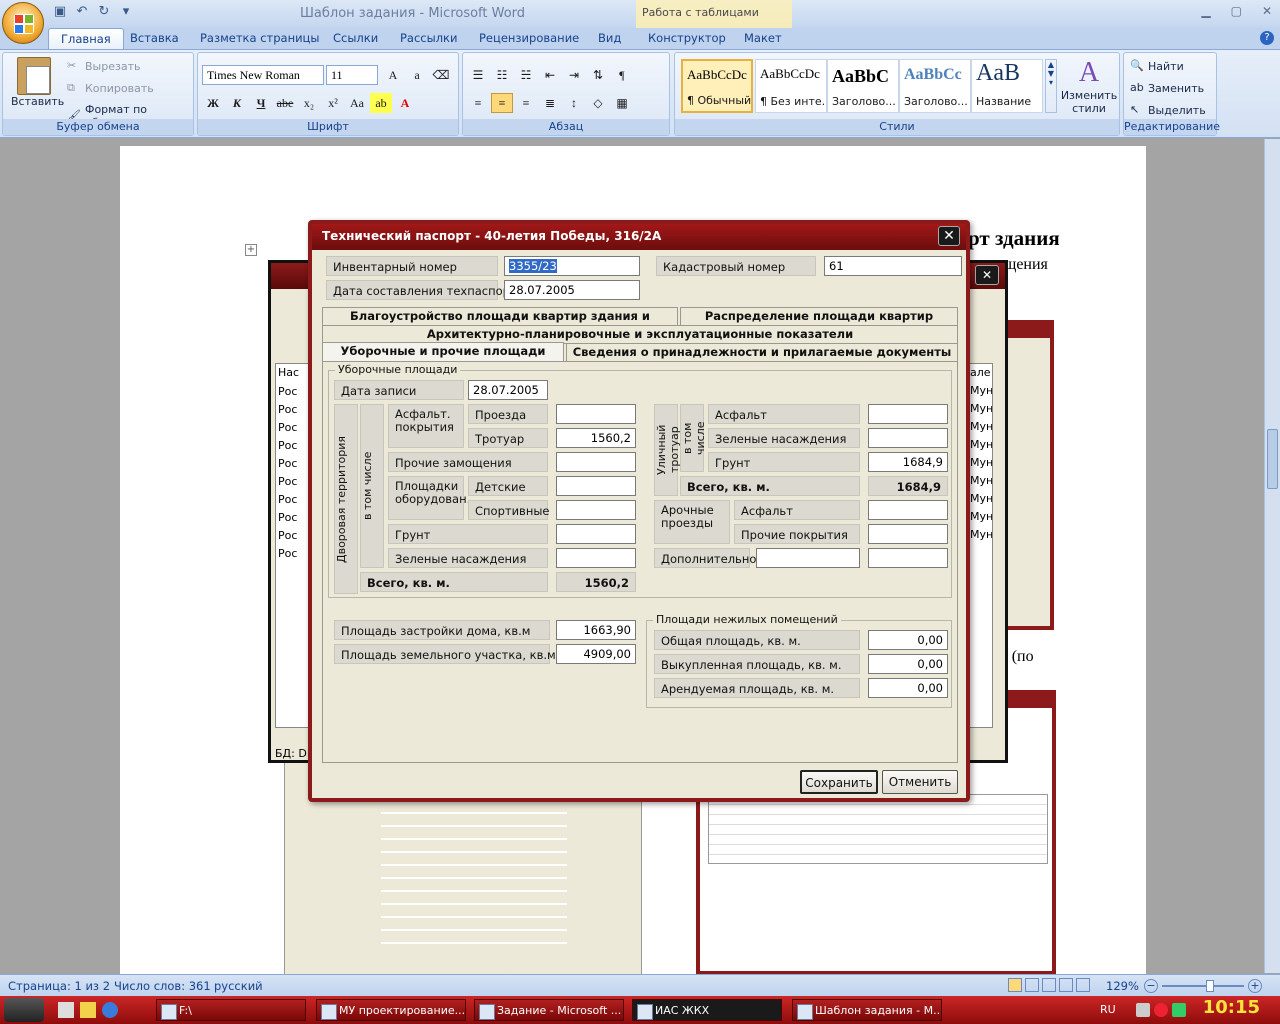 The height and width of the screenshot is (1024, 1280). Describe the element at coordinates (707, 1010) in the screenshot. I see `task-ias-zhkh: ИАС ЖКХ` at that location.